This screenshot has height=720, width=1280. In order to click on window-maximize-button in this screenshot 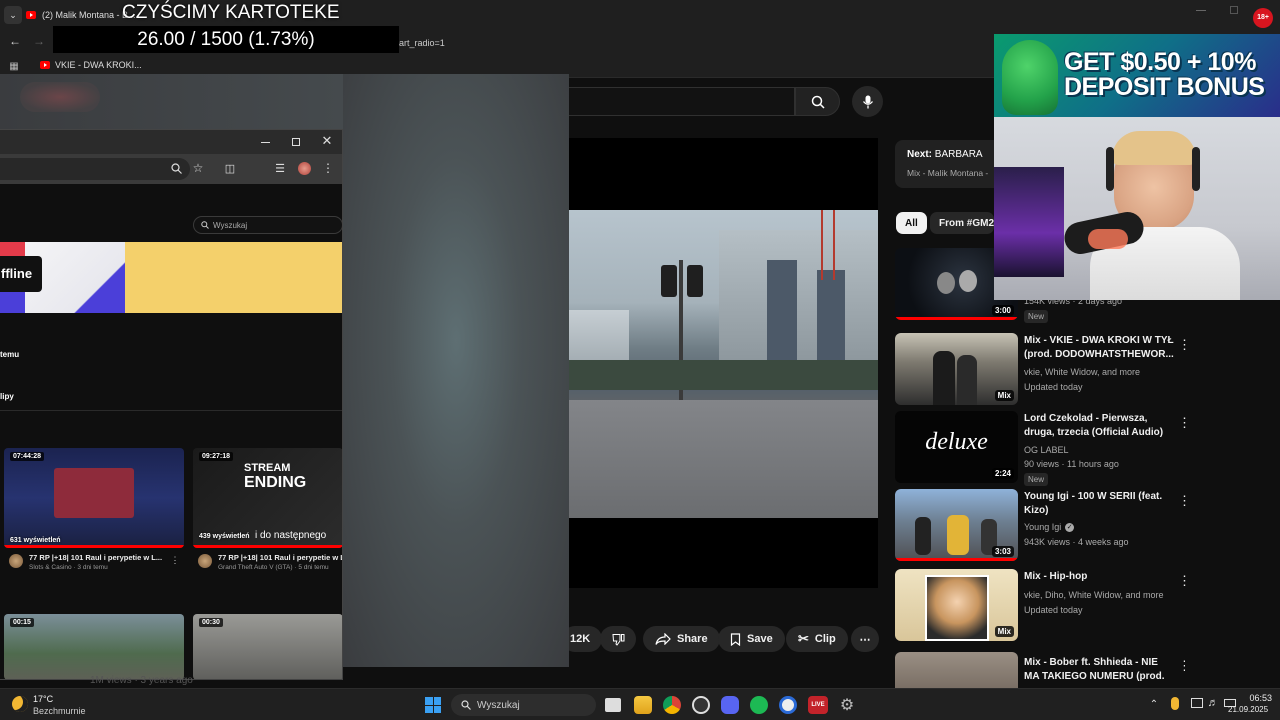, I will do `click(1234, 10)`.